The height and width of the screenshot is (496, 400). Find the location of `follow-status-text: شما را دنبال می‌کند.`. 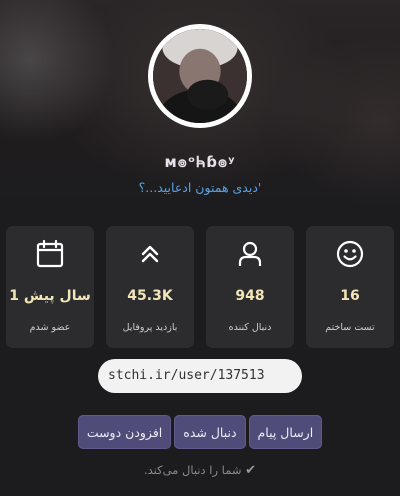

follow-status-text: شما را دنبال می‌کند. is located at coordinates (192, 470).